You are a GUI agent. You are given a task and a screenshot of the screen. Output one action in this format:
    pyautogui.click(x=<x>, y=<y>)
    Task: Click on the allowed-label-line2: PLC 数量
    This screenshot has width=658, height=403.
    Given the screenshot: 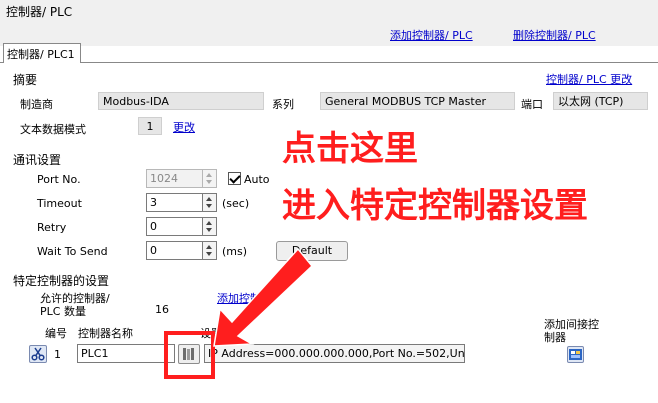 What is the action you would take?
    pyautogui.click(x=63, y=311)
    